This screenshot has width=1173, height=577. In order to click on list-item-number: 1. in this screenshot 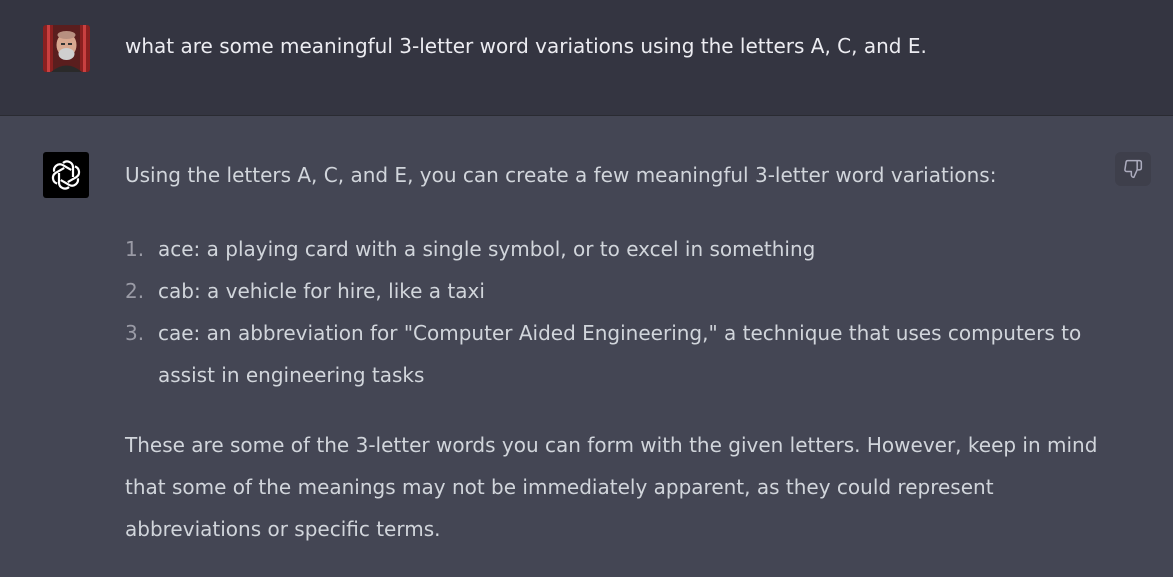, I will do `click(135, 249)`.